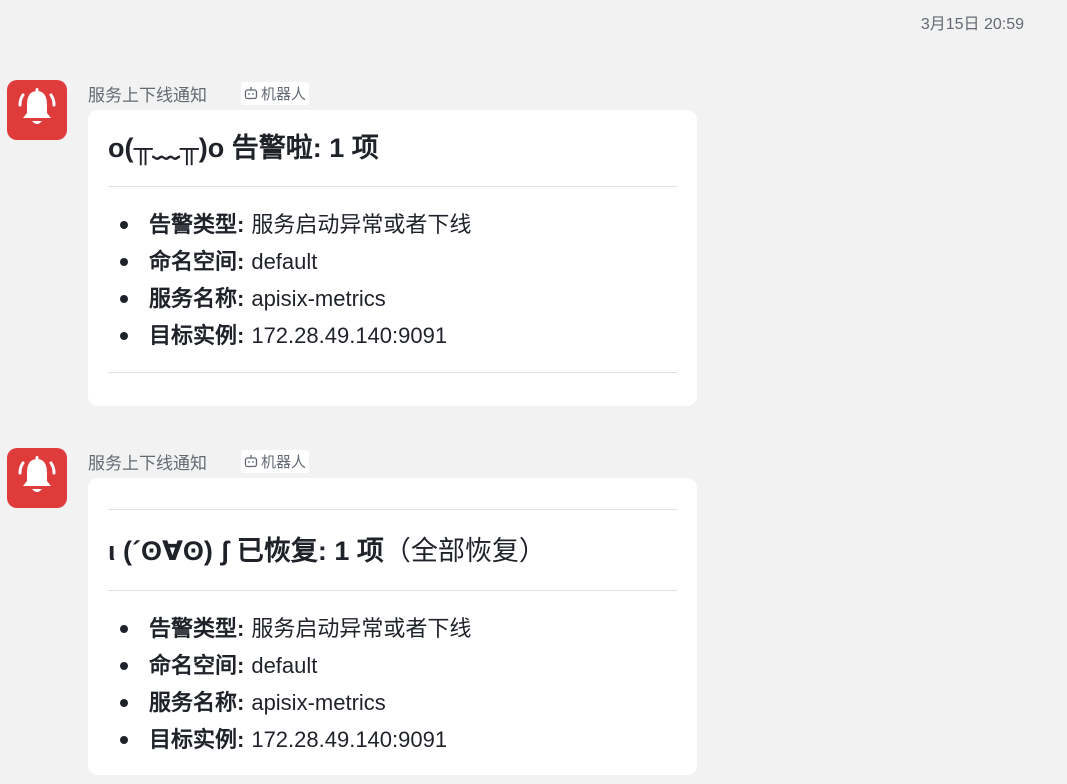 The height and width of the screenshot is (784, 1067). What do you see at coordinates (464, 551) in the screenshot?
I see `card-title-suffix: （全部恢复）` at bounding box center [464, 551].